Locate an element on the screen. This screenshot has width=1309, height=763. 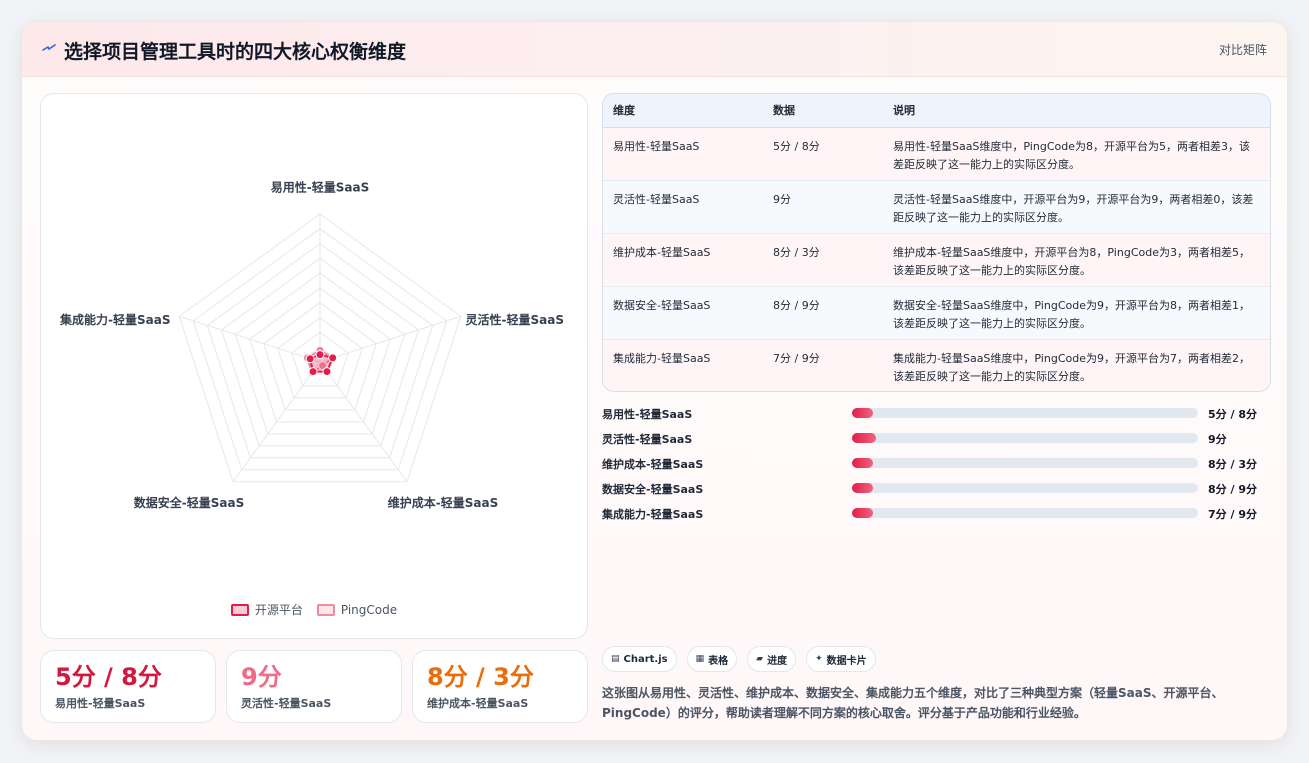
stat-value: 9分 is located at coordinates (261, 677).